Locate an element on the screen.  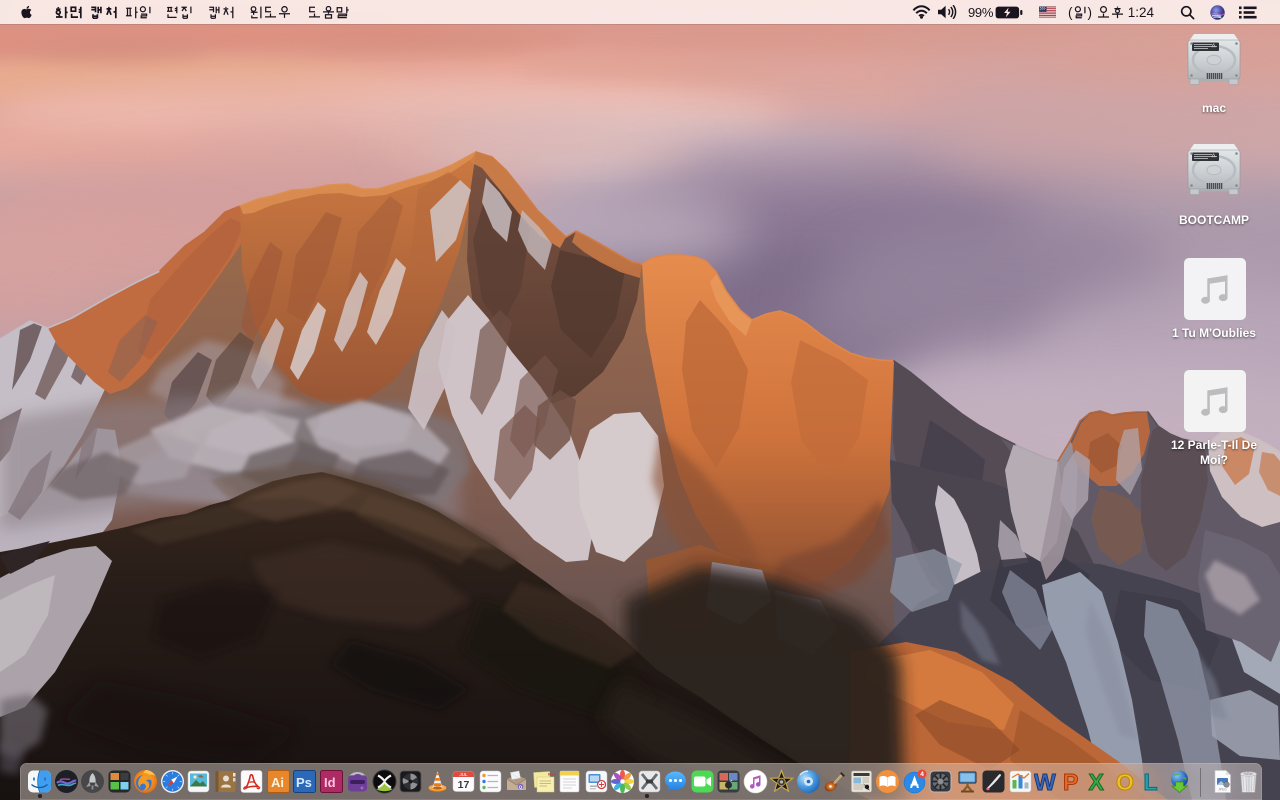
svg-text: JPEG is located at coordinates (1222, 790).